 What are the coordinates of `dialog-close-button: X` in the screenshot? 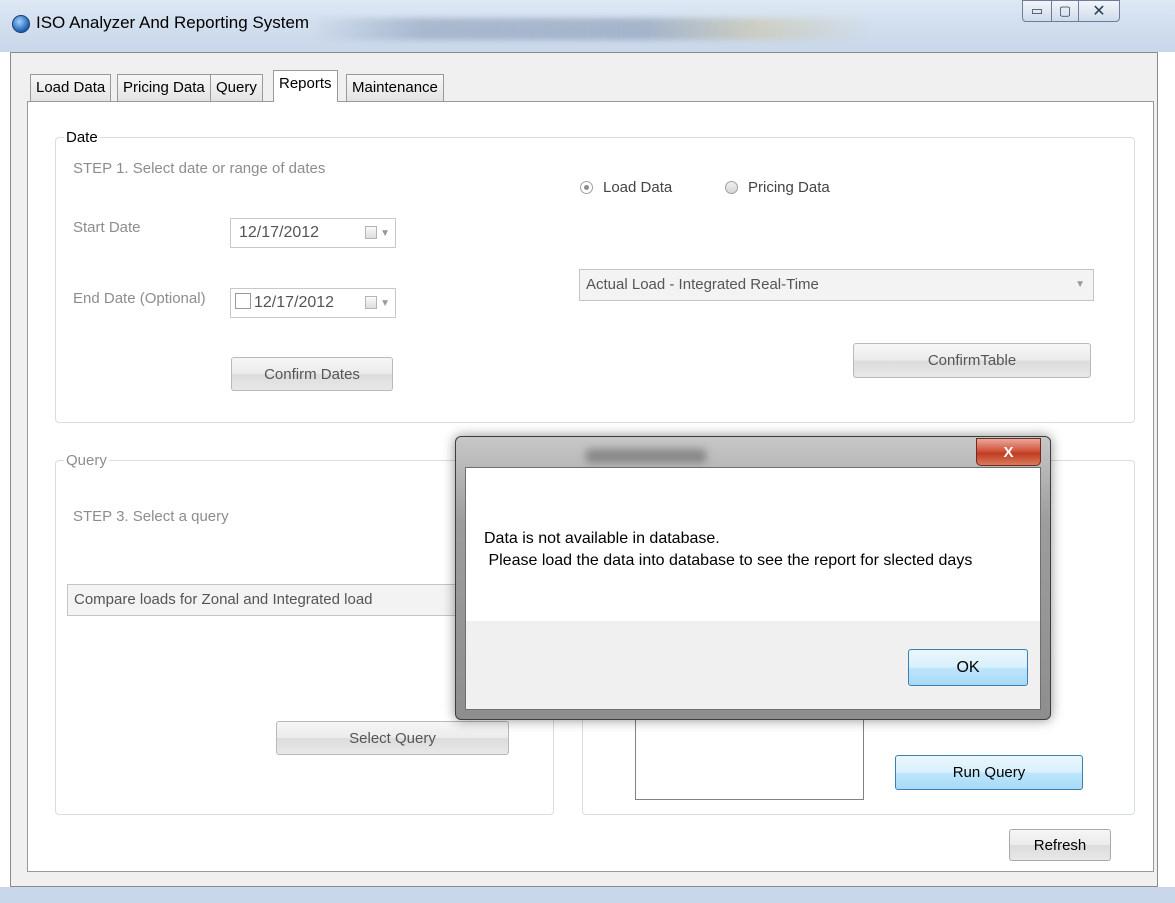 It's located at (1008, 452).